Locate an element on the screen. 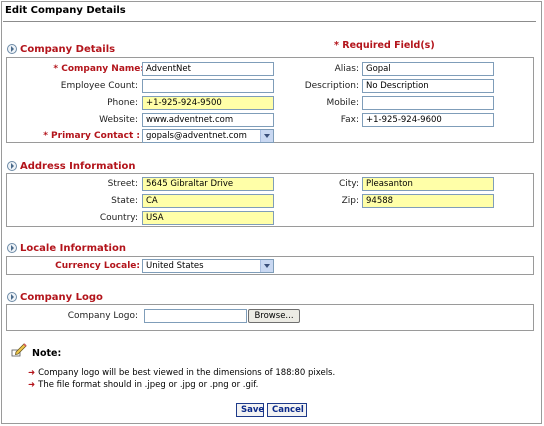 This screenshot has width=544, height=426. website-input: www.adventnet.com is located at coordinates (208, 120).